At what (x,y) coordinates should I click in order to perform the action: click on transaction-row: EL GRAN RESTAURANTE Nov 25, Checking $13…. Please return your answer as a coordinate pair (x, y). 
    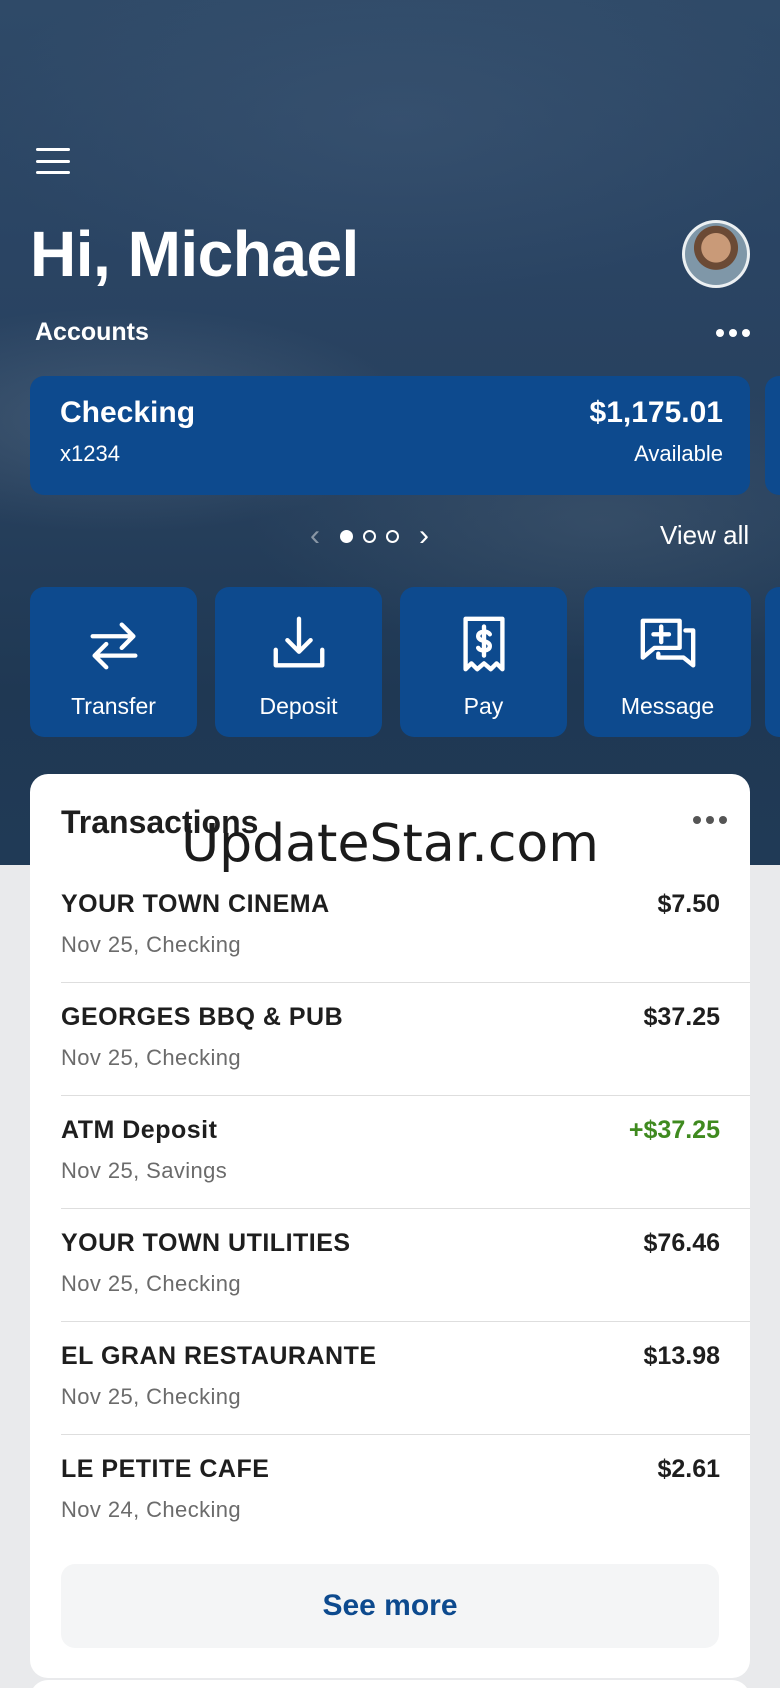
    Looking at the image, I should click on (405, 1378).